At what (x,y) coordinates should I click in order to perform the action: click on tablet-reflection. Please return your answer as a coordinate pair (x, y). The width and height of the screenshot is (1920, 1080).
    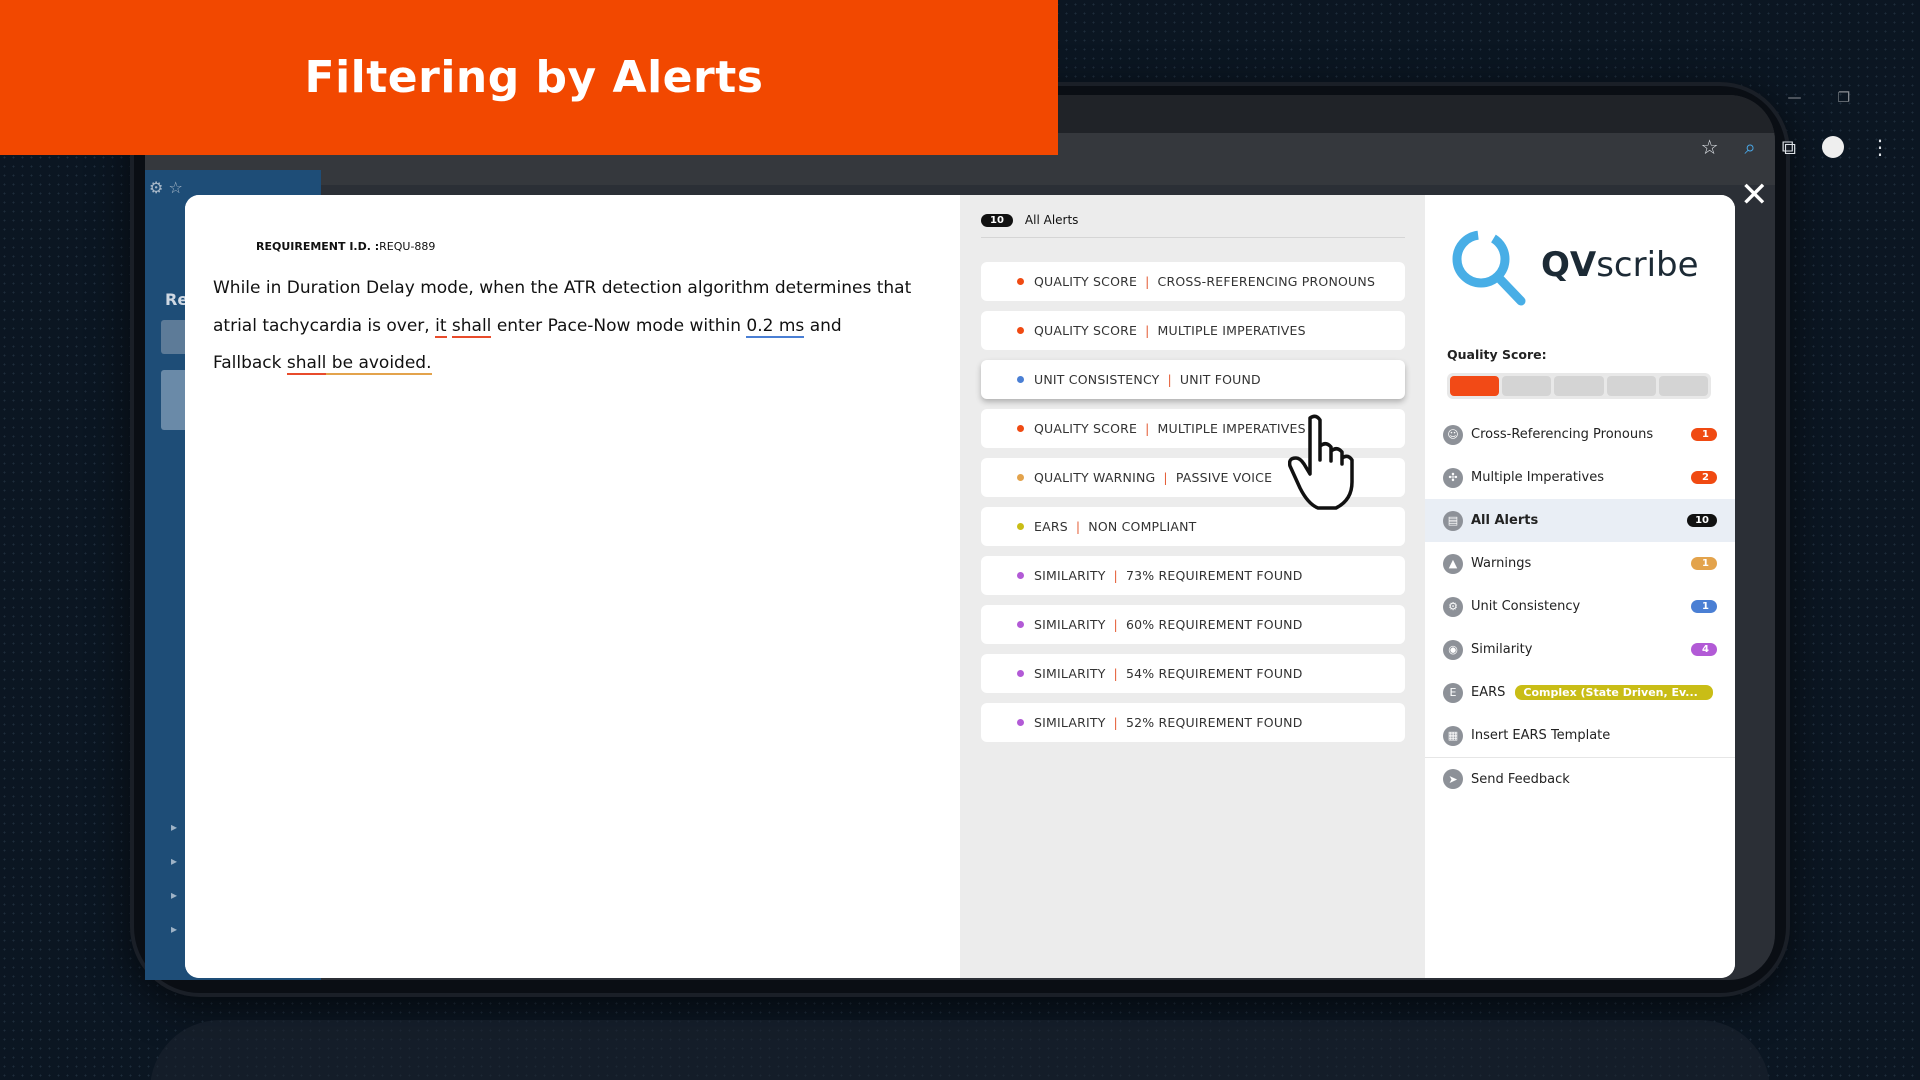
    Looking at the image, I should click on (960, 1050).